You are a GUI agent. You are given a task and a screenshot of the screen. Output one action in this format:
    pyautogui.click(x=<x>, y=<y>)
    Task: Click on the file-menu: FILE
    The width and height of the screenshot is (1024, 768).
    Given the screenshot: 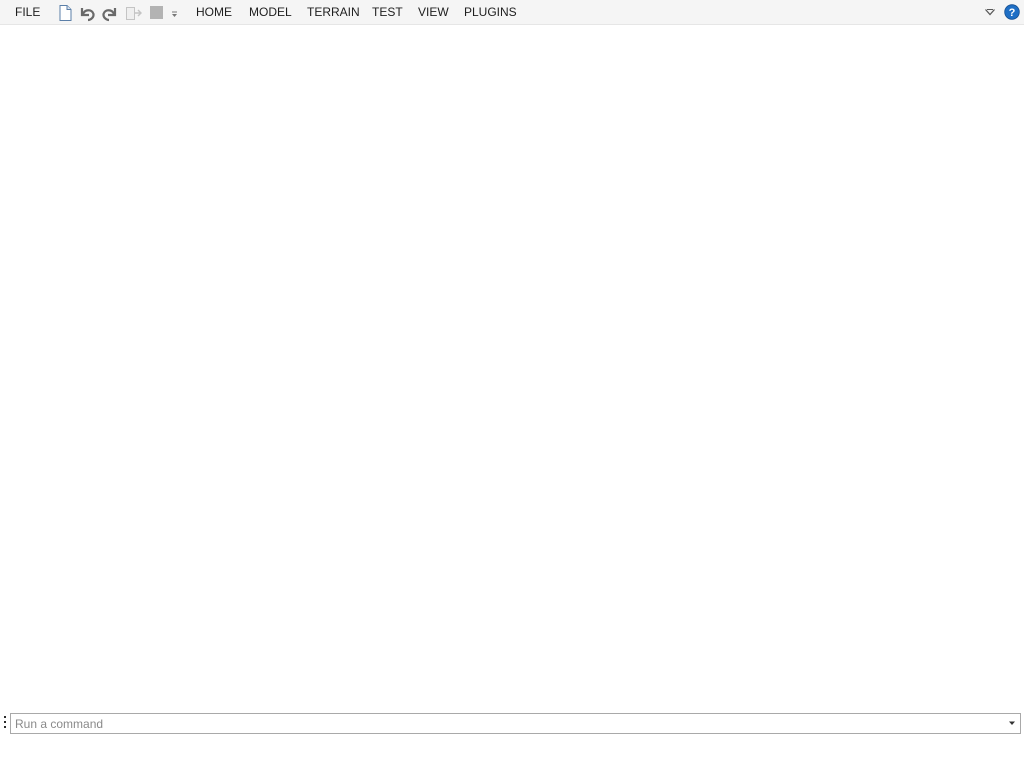 What is the action you would take?
    pyautogui.click(x=27, y=12)
    